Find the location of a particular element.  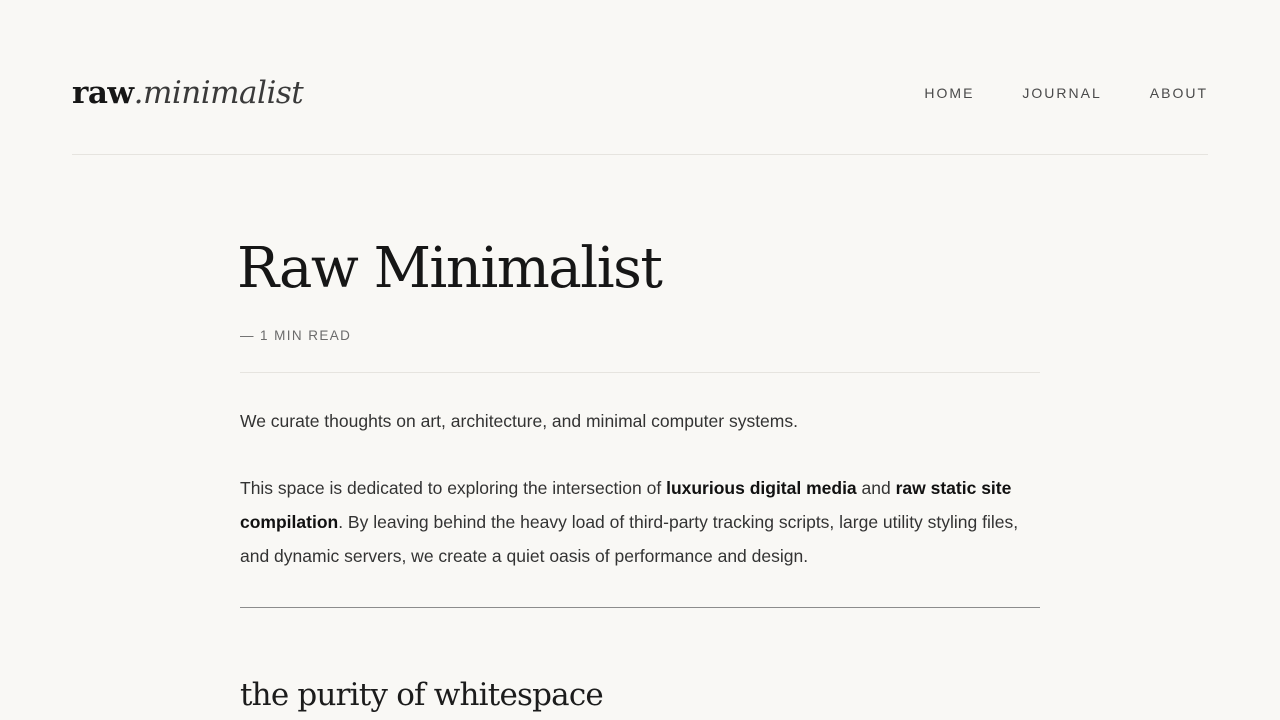

post-title: Raw Minimalist is located at coordinates (450, 268).